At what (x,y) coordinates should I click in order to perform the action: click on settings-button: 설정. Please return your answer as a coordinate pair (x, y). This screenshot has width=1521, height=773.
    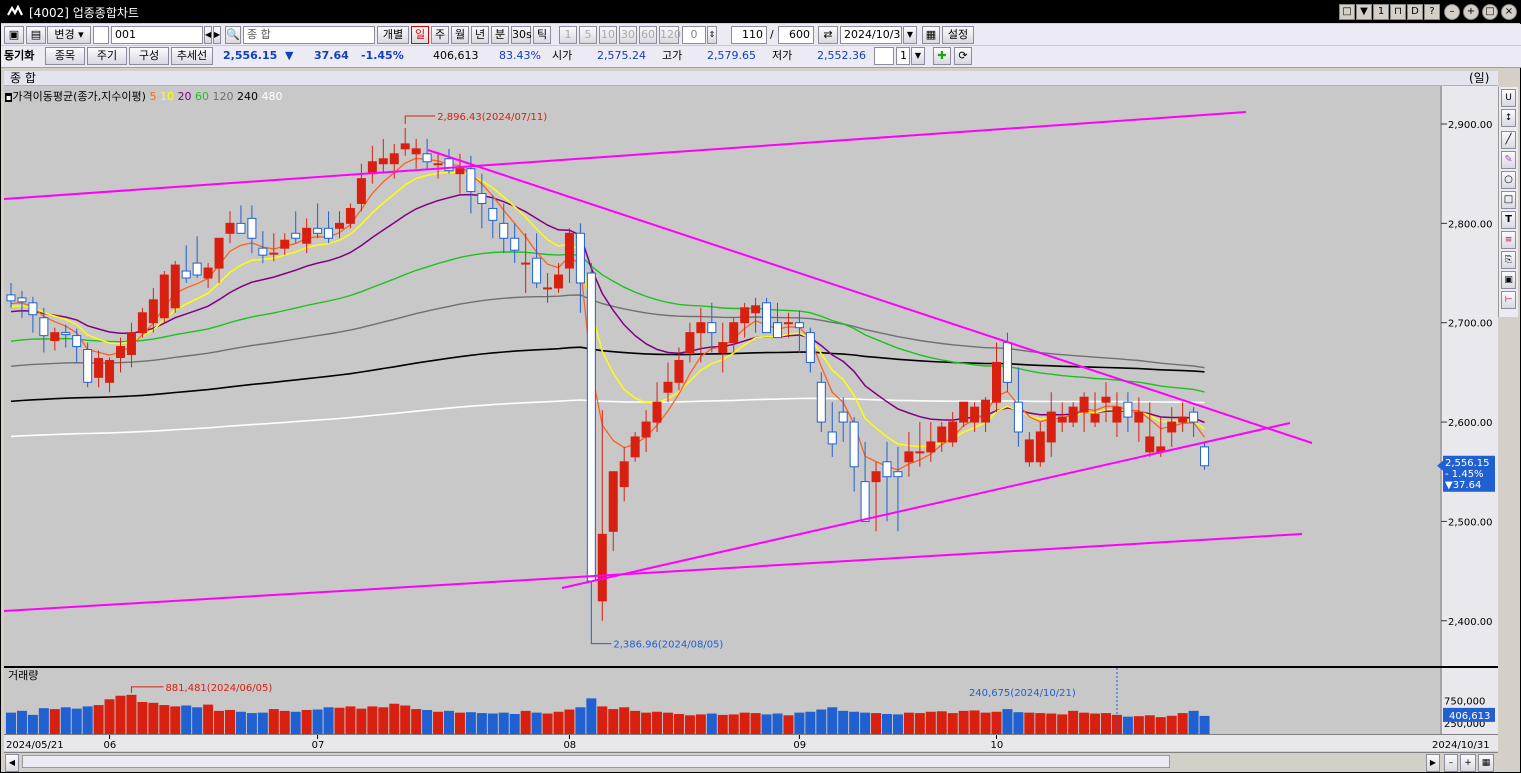
    Looking at the image, I should click on (958, 35).